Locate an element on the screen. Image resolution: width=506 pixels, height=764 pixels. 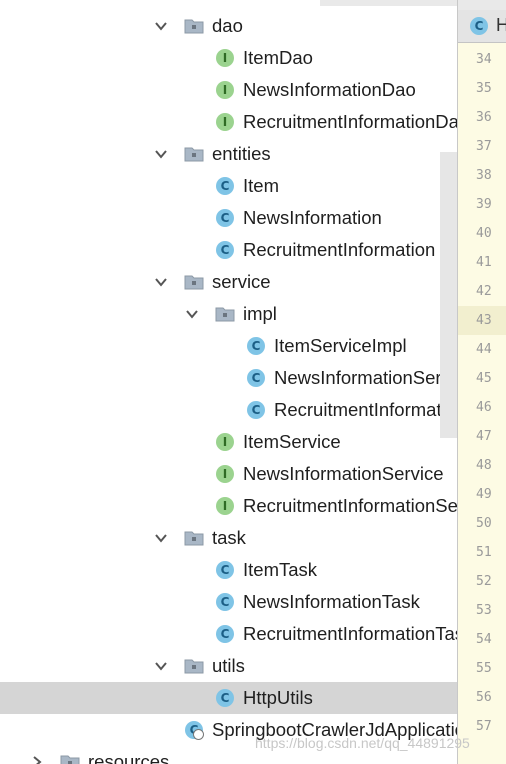
tree-item-label: RecruitmentInformationService is located at coordinates (350, 505).